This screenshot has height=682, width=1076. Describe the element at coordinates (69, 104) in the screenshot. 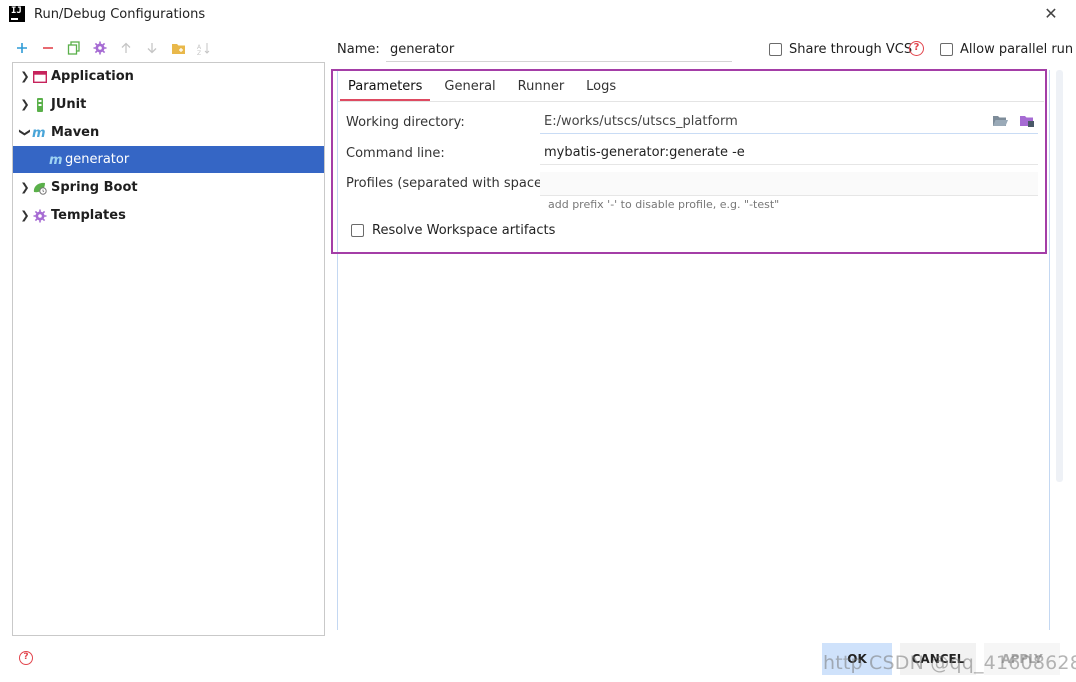

I see `tree-item-label: JUnit` at that location.